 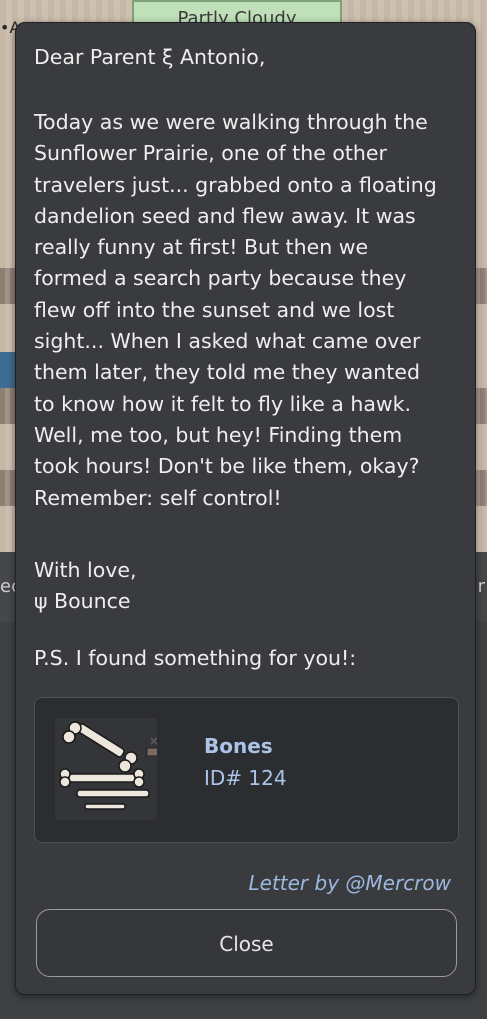 I want to click on letter-line: formed a search party because they, so click(x=220, y=278).